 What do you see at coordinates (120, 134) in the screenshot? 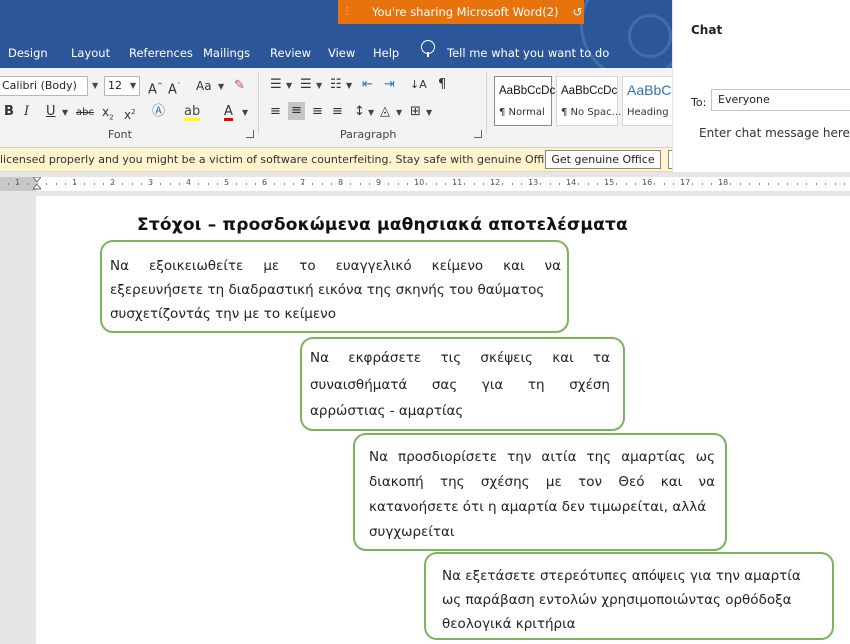
I see `font-group-label: Font` at bounding box center [120, 134].